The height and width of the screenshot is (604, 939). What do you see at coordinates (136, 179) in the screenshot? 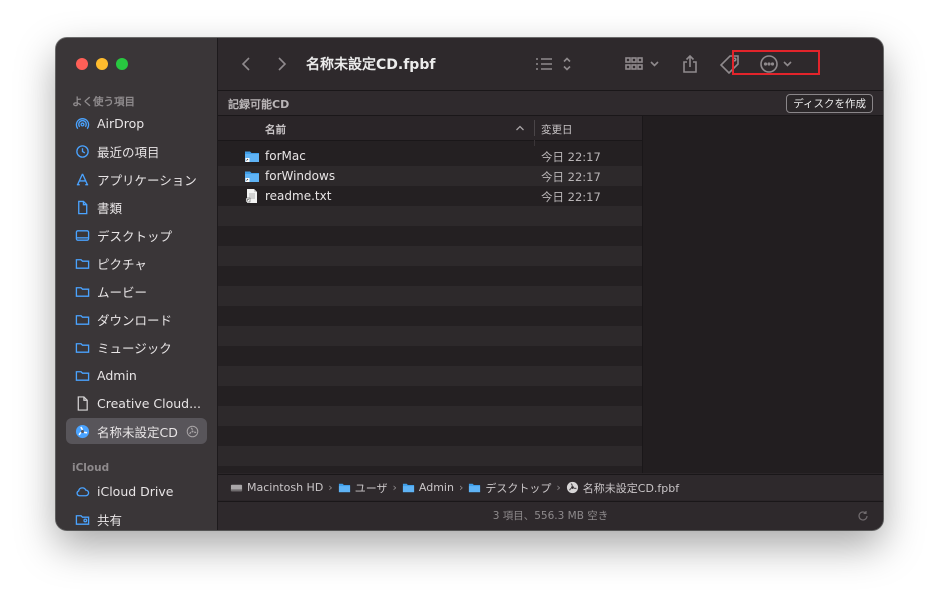
I see `sidebar-item-applications: アプリケーション` at bounding box center [136, 179].